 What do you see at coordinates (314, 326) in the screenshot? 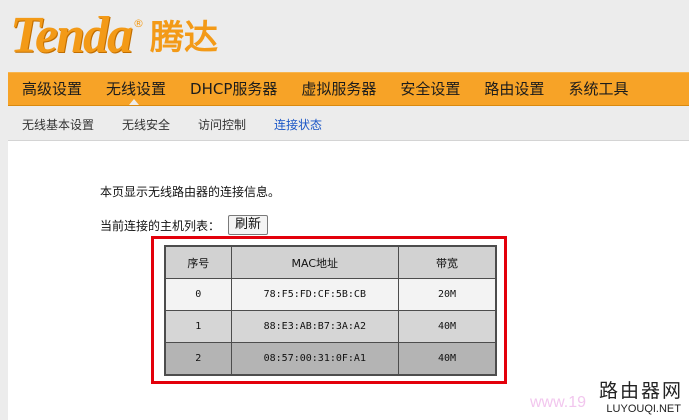
I see `cell-mac: 88:E3:AB:B7:3A:A2` at bounding box center [314, 326].